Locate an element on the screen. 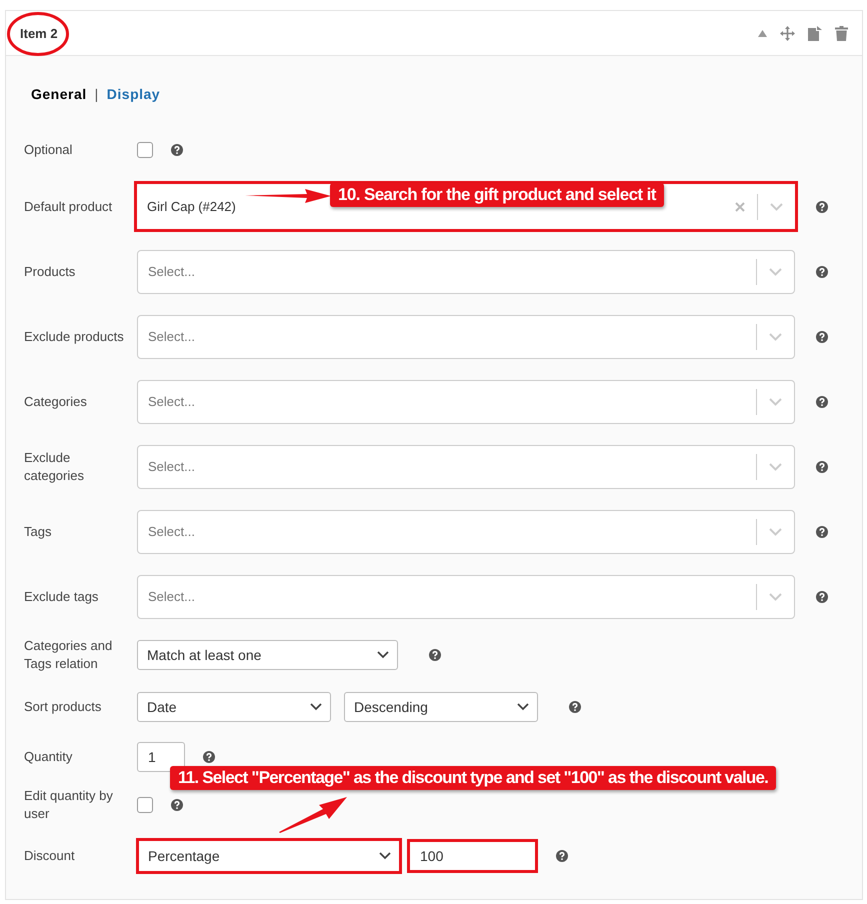  field-label: Tags is located at coordinates (38, 531).